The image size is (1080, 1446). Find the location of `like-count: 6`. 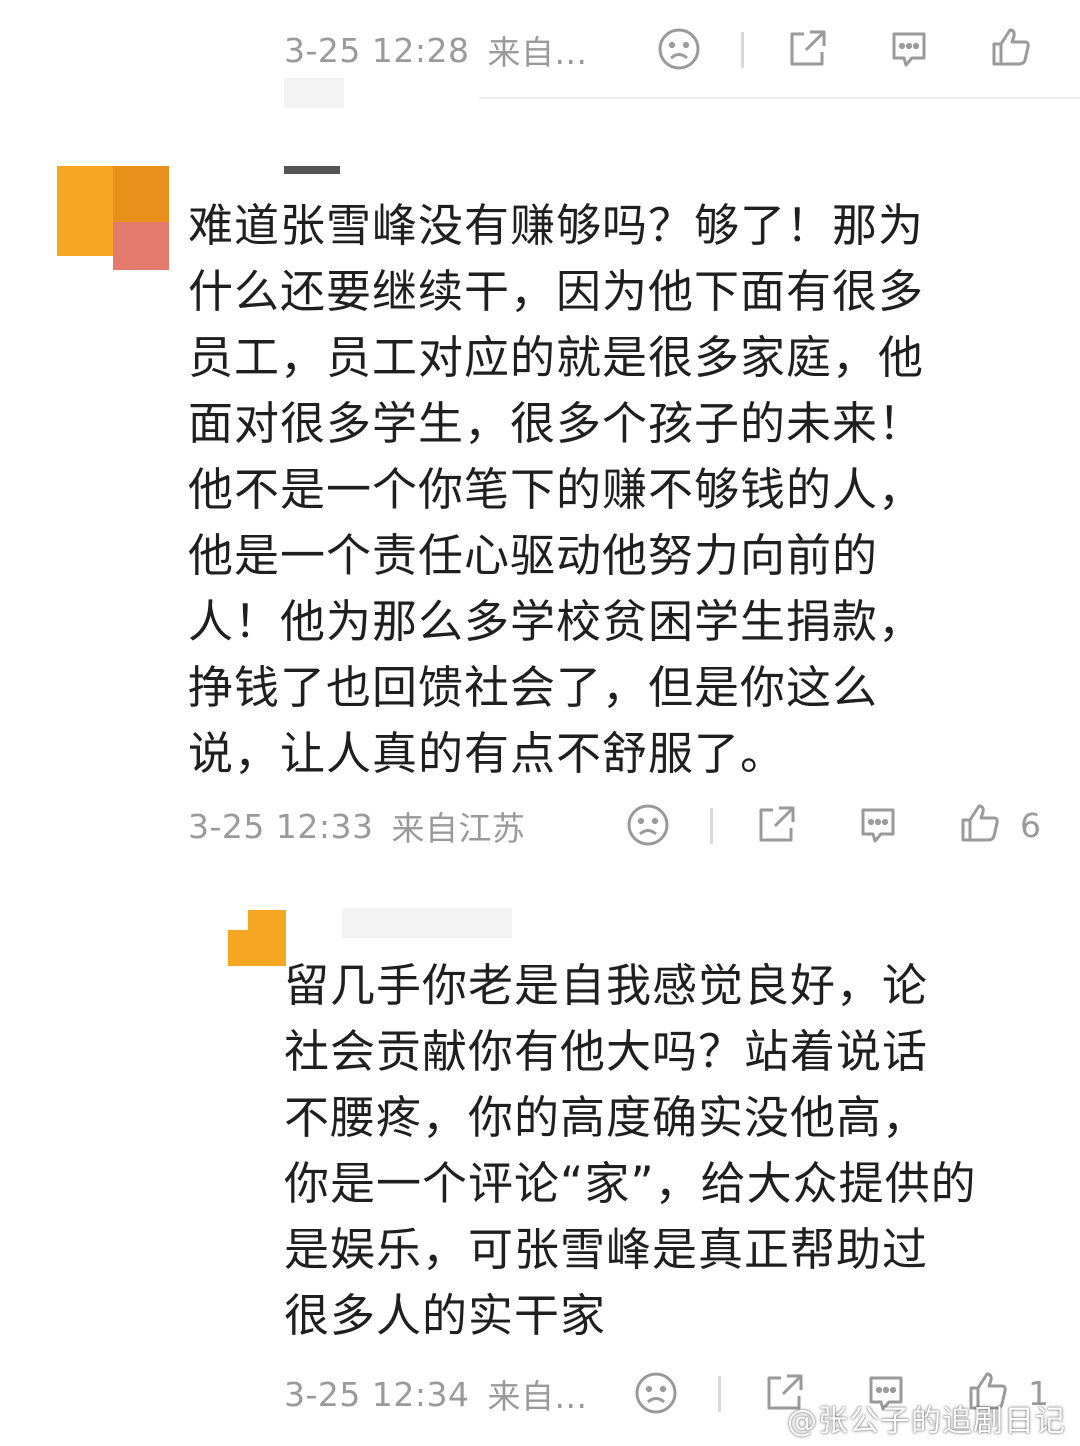

like-count: 6 is located at coordinates (1030, 825).